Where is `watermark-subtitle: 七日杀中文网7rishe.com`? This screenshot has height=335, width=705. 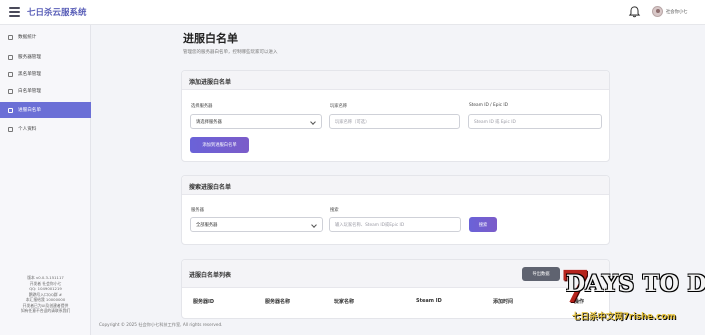
watermark-subtitle: 七日杀中文网7rishe.com is located at coordinates (624, 317).